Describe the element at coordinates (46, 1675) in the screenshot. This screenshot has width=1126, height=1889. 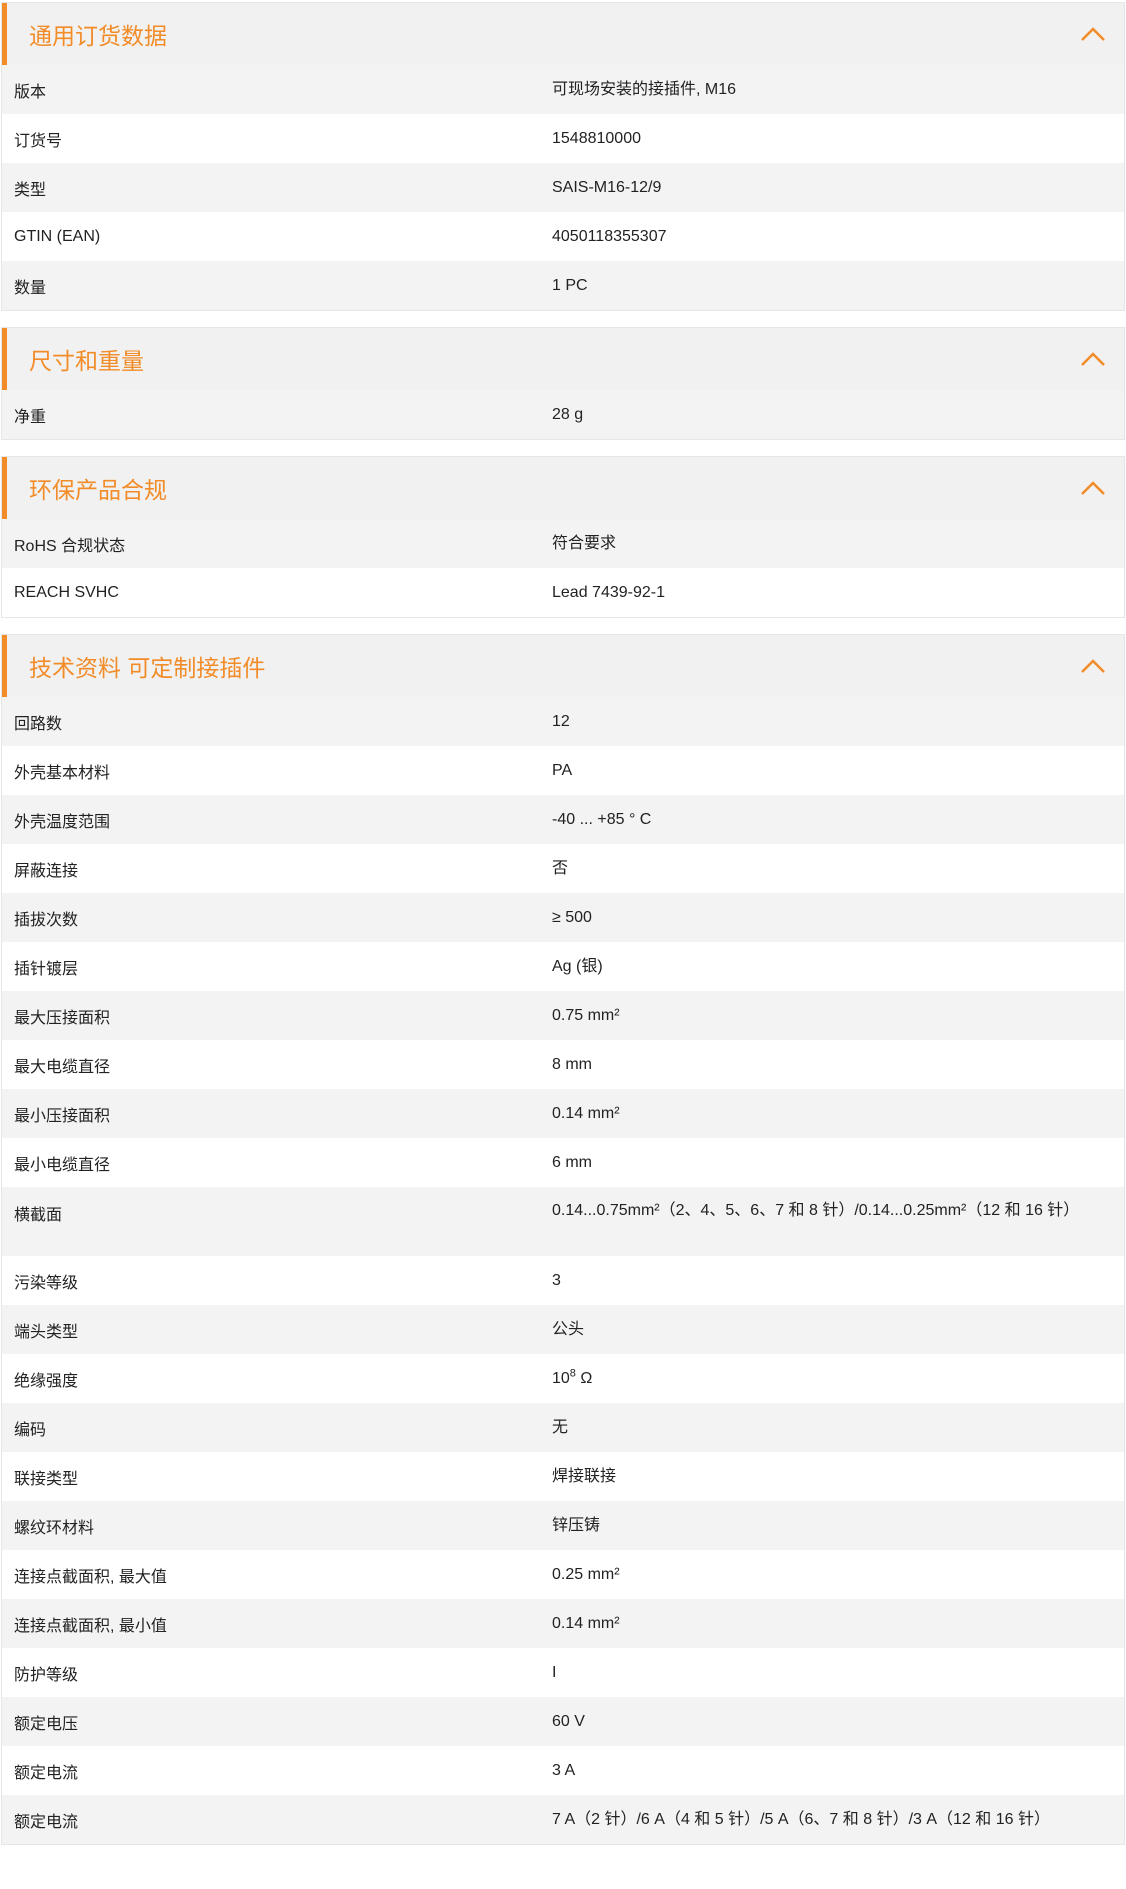
I see `row-label: 防护等级` at that location.